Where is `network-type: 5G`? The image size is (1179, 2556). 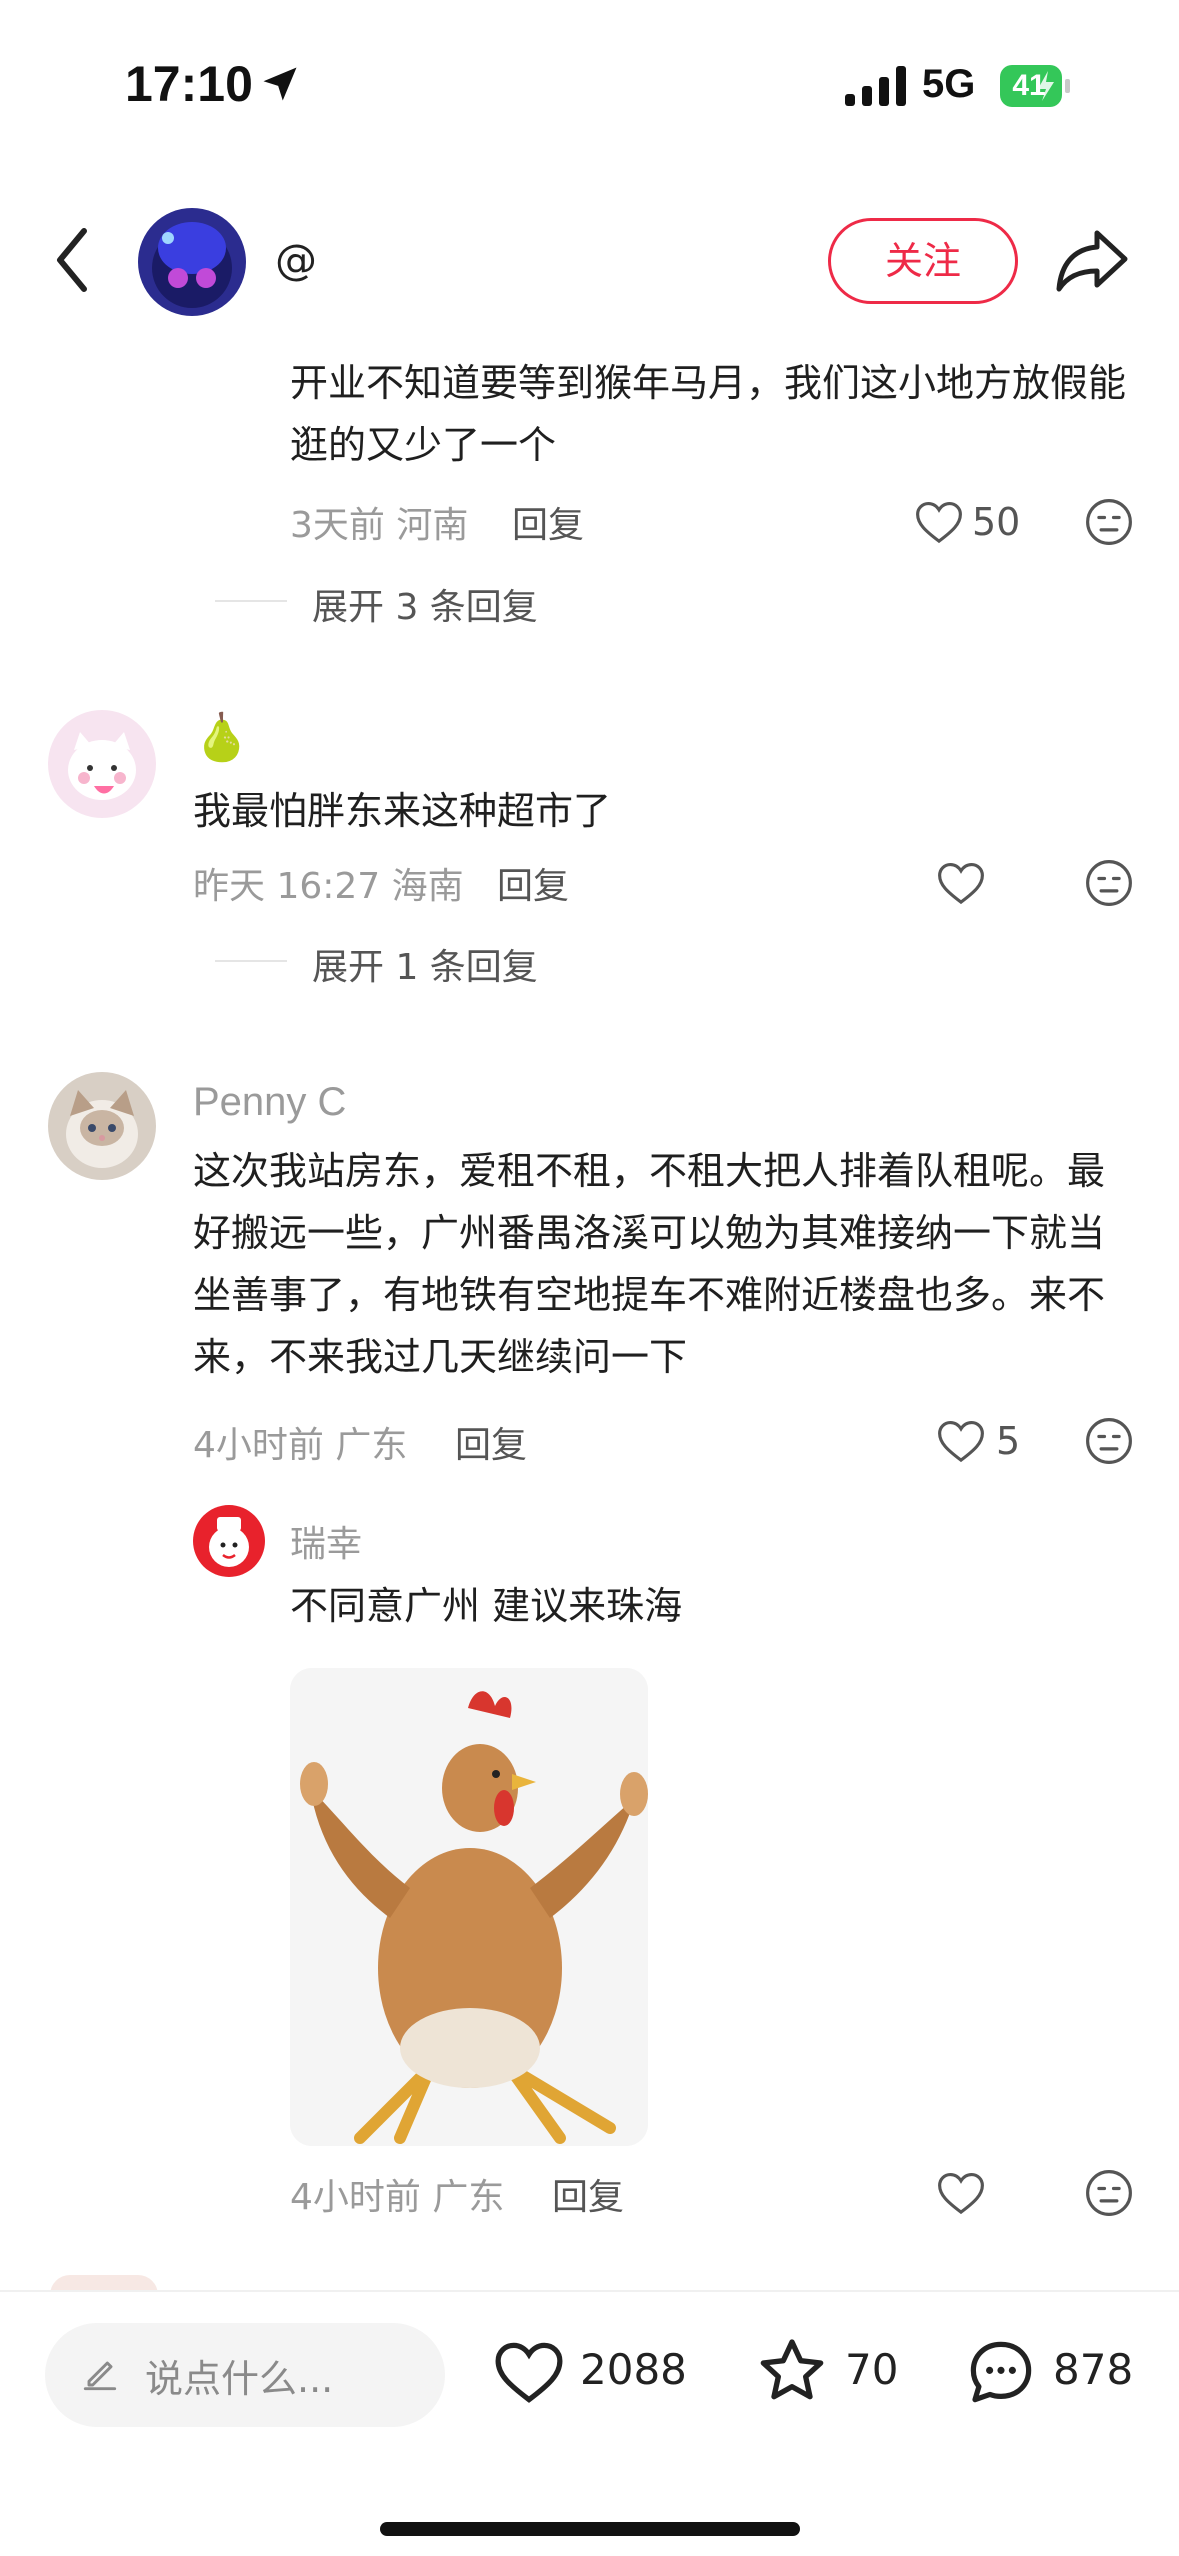
network-type: 5G is located at coordinates (949, 84).